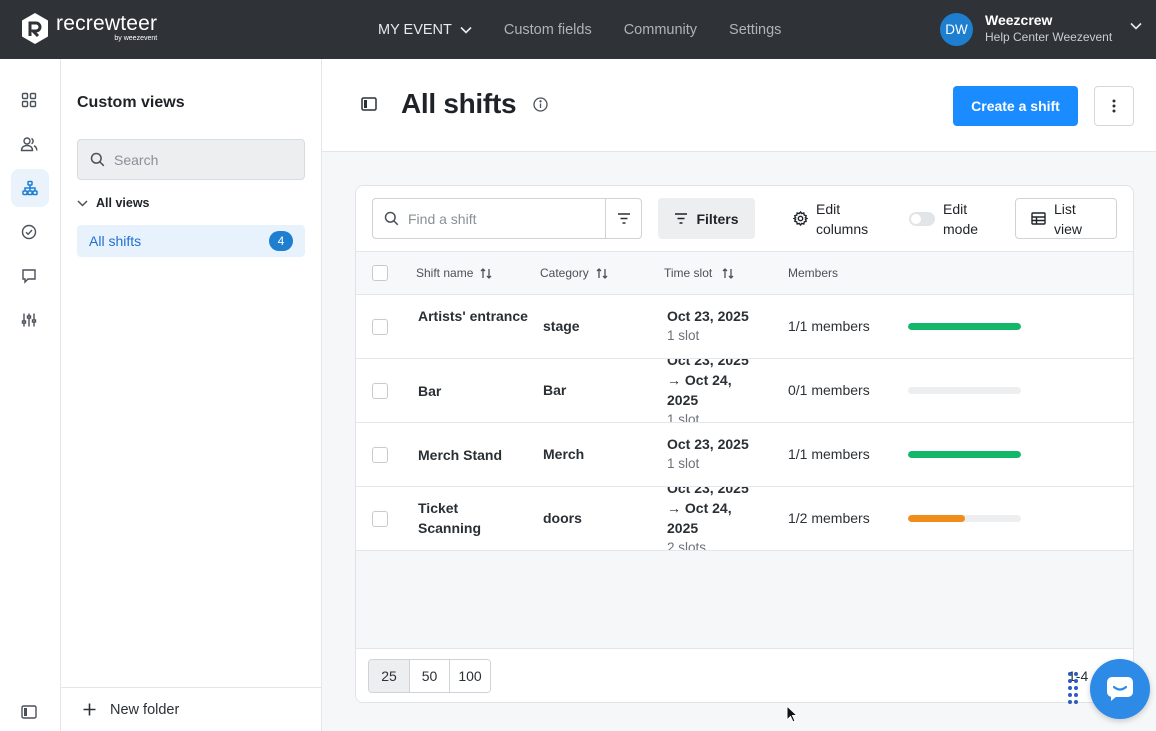 Image resolution: width=1156 pixels, height=731 pixels. Describe the element at coordinates (1015, 106) in the screenshot. I see `create-shift-button: Create a shift` at that location.